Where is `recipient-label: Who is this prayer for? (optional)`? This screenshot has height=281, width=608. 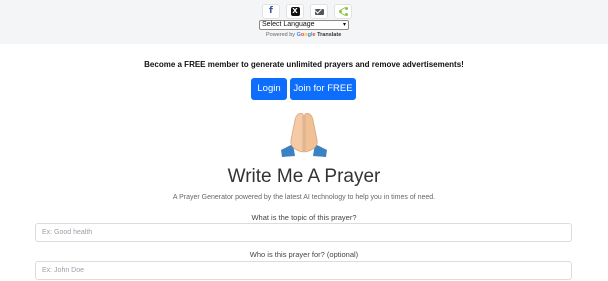
recipient-label: Who is this prayer for? (optional) is located at coordinates (304, 254).